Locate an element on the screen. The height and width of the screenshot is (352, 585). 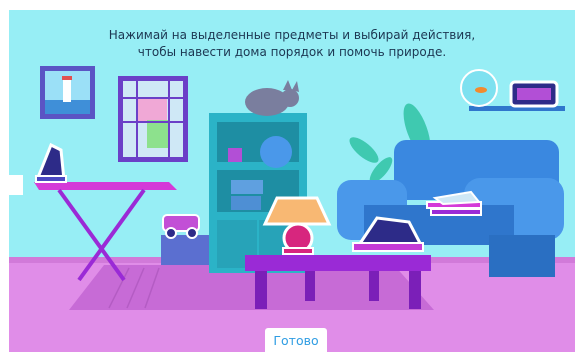
clock-icon is located at coordinates (534, 94).